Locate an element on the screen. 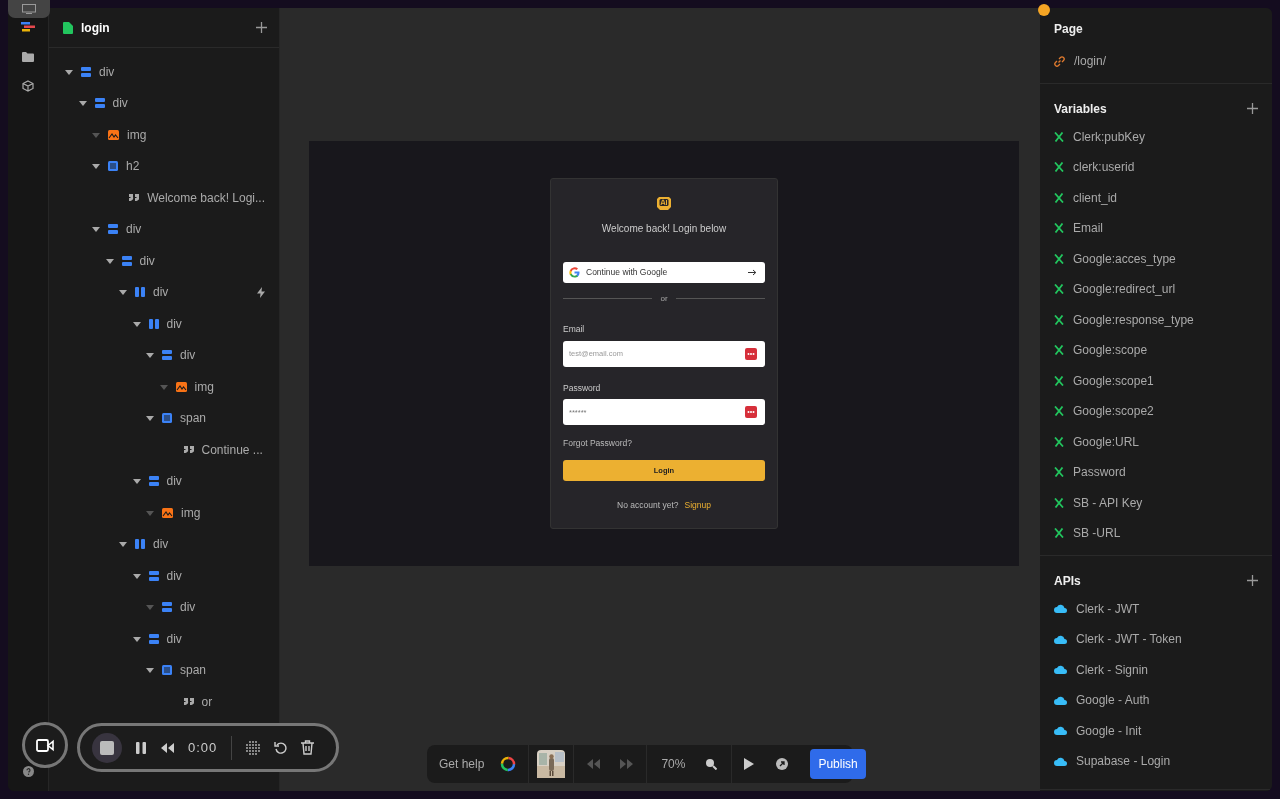 This screenshot has height=799, width=1280. search-icon is located at coordinates (711, 764).